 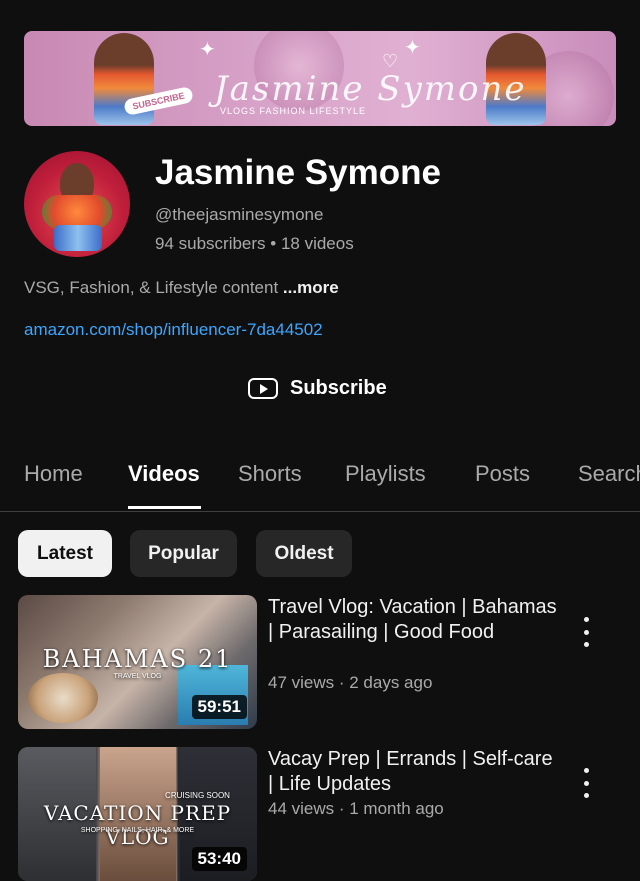 What do you see at coordinates (298, 172) in the screenshot?
I see `channel-name: Jasmine Symone` at bounding box center [298, 172].